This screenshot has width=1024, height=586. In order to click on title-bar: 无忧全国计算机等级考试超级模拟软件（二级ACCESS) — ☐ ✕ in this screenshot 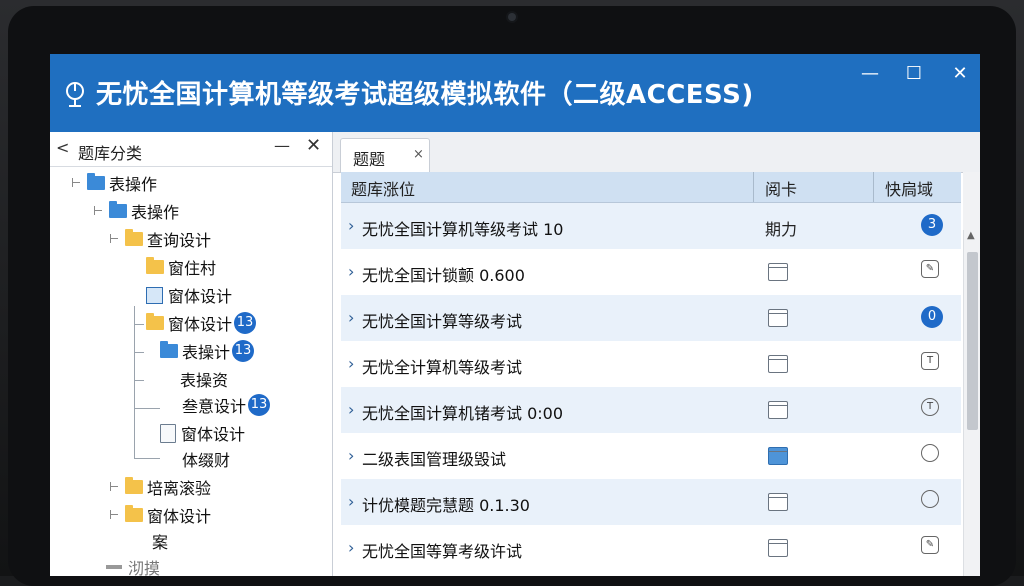, I will do `click(515, 93)`.